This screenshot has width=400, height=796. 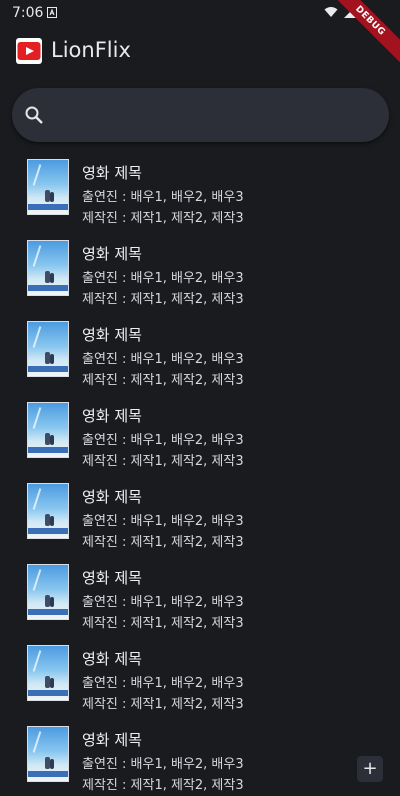 What do you see at coordinates (331, 12) in the screenshot?
I see `wifi-icon` at bounding box center [331, 12].